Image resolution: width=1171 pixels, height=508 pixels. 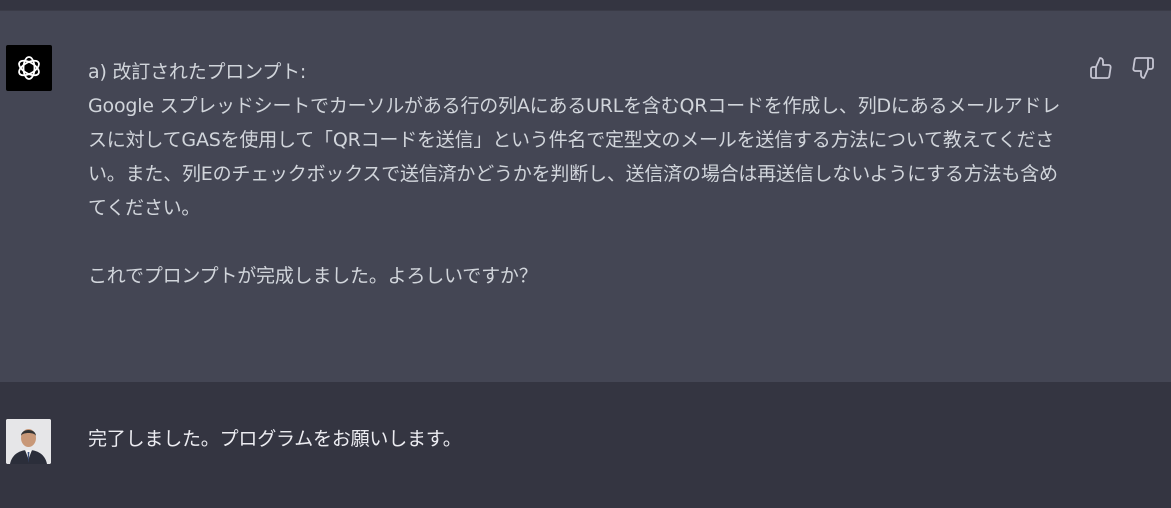 I want to click on user-avatar, so click(x=28, y=441).